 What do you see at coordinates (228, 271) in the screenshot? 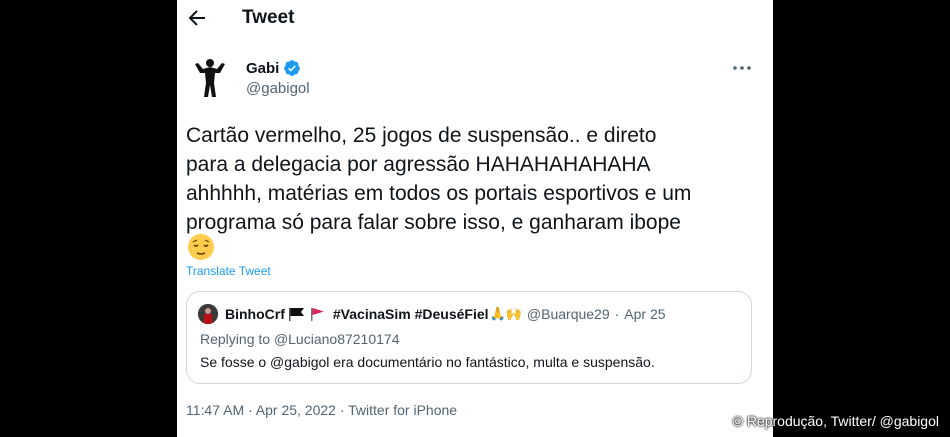
I see `translate-tweet-link: Translate Tweet` at bounding box center [228, 271].